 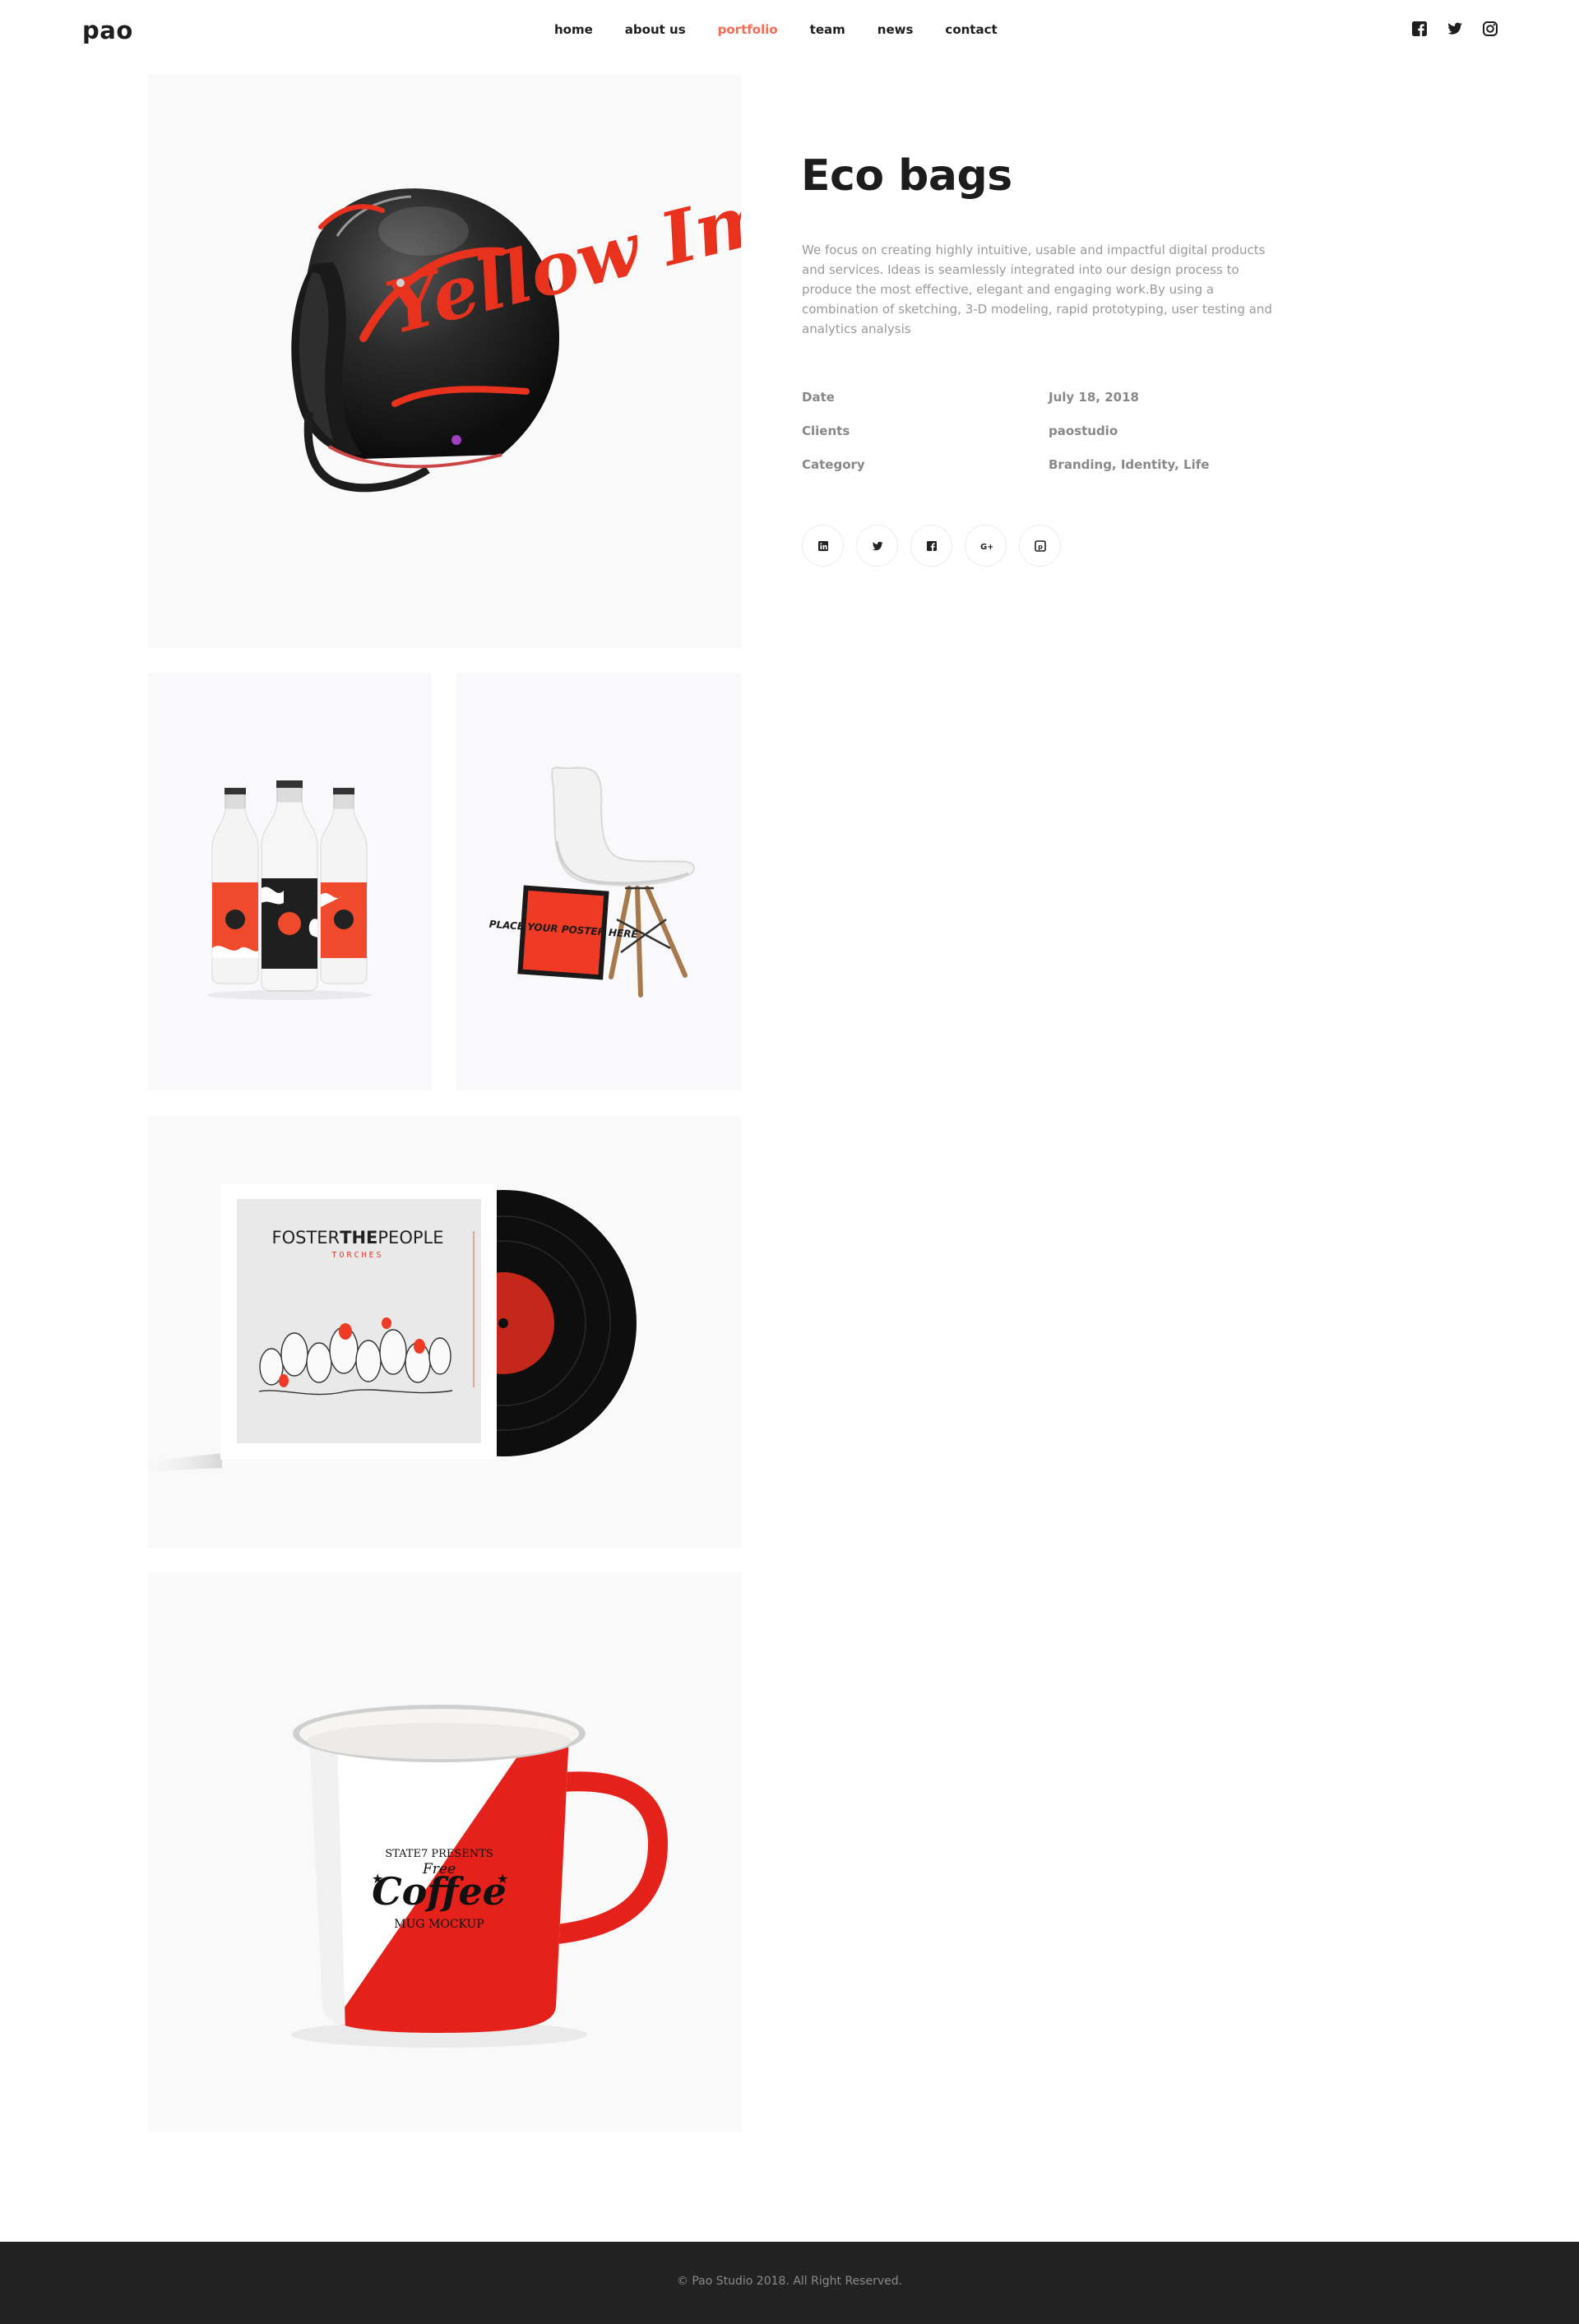 What do you see at coordinates (592, 882) in the screenshot?
I see `chair-illustration: PLACE YOUR POSTER HERE` at bounding box center [592, 882].